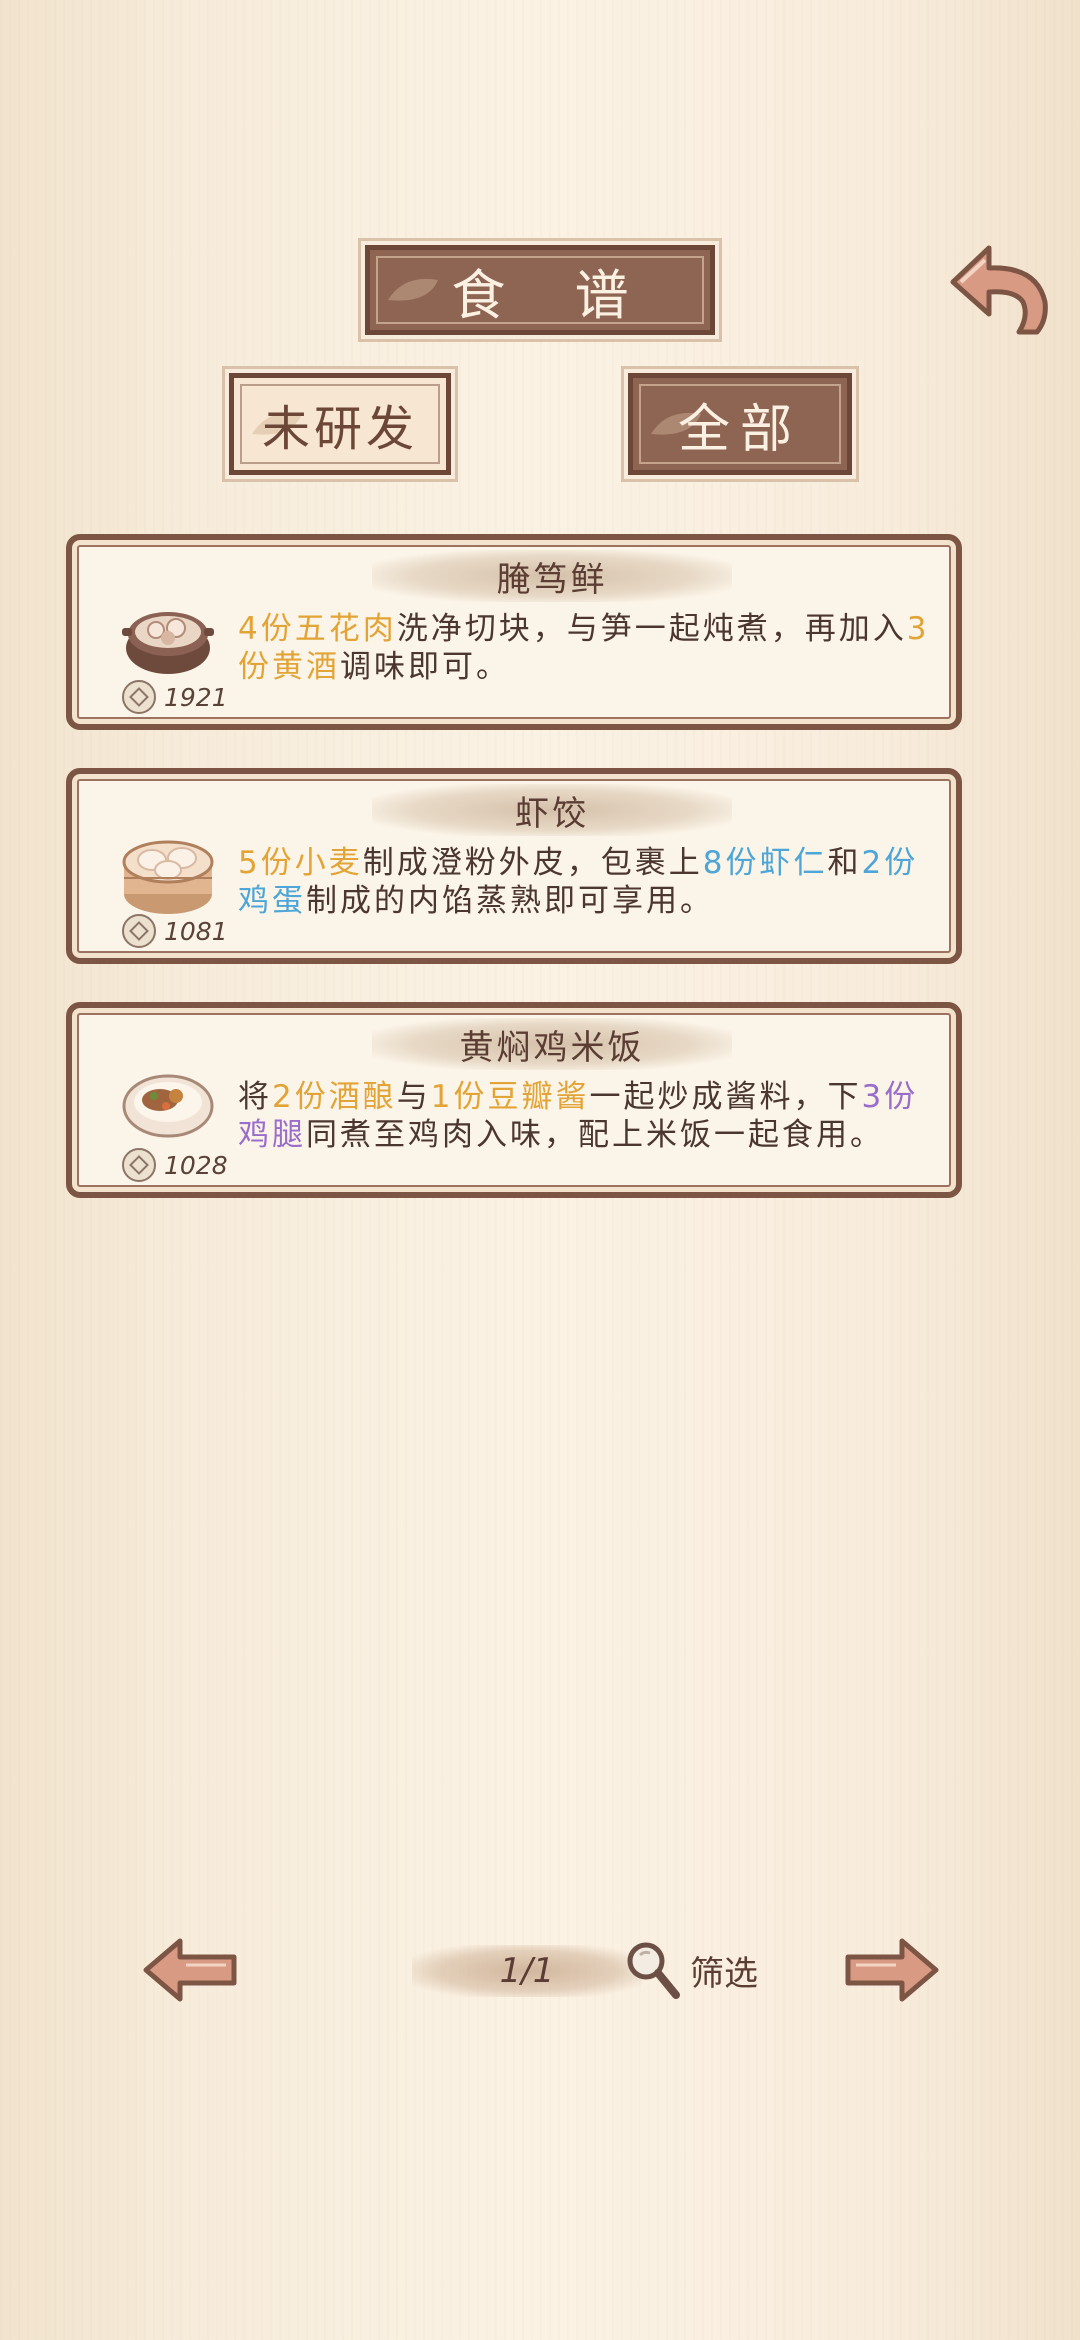 The height and width of the screenshot is (2340, 1080). I want to click on description-text: 洗净切块，与笋一起炖煮，再加入, so click(651, 629).